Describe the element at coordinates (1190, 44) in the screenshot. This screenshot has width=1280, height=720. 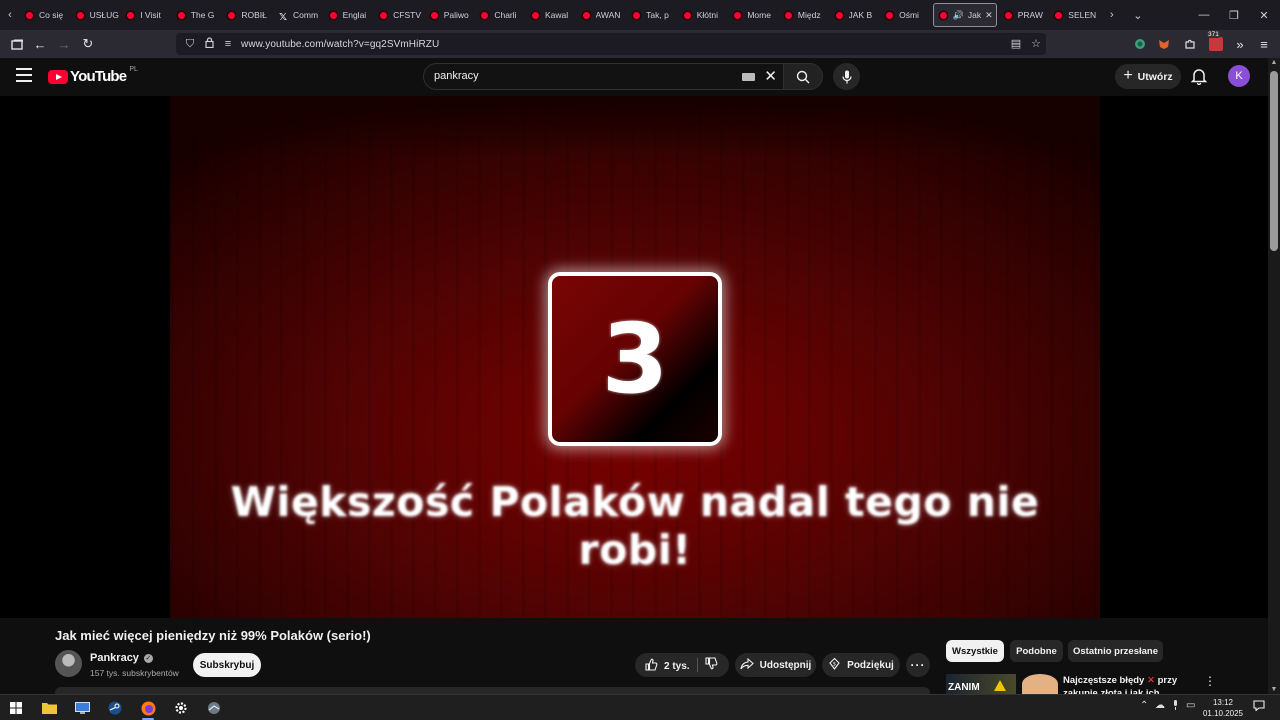
I see `extensions-puzzle-icon` at that location.